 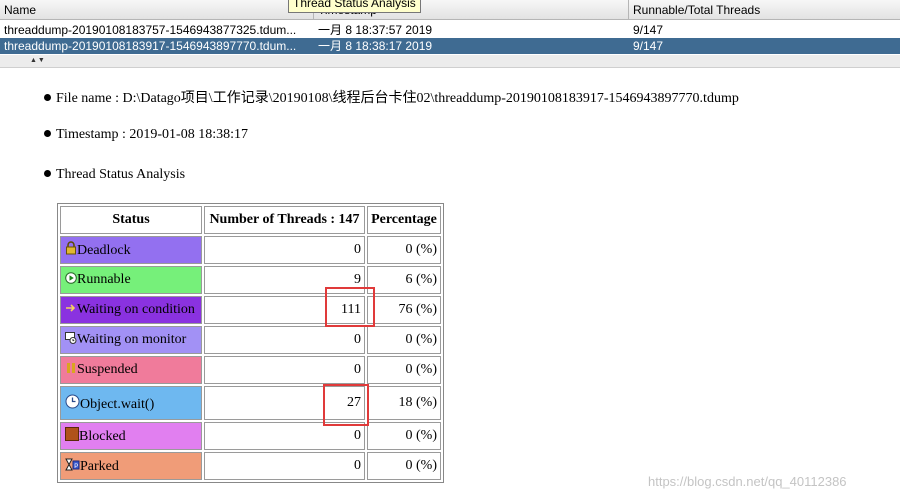 I want to click on status-cell: Blocked, so click(x=131, y=436).